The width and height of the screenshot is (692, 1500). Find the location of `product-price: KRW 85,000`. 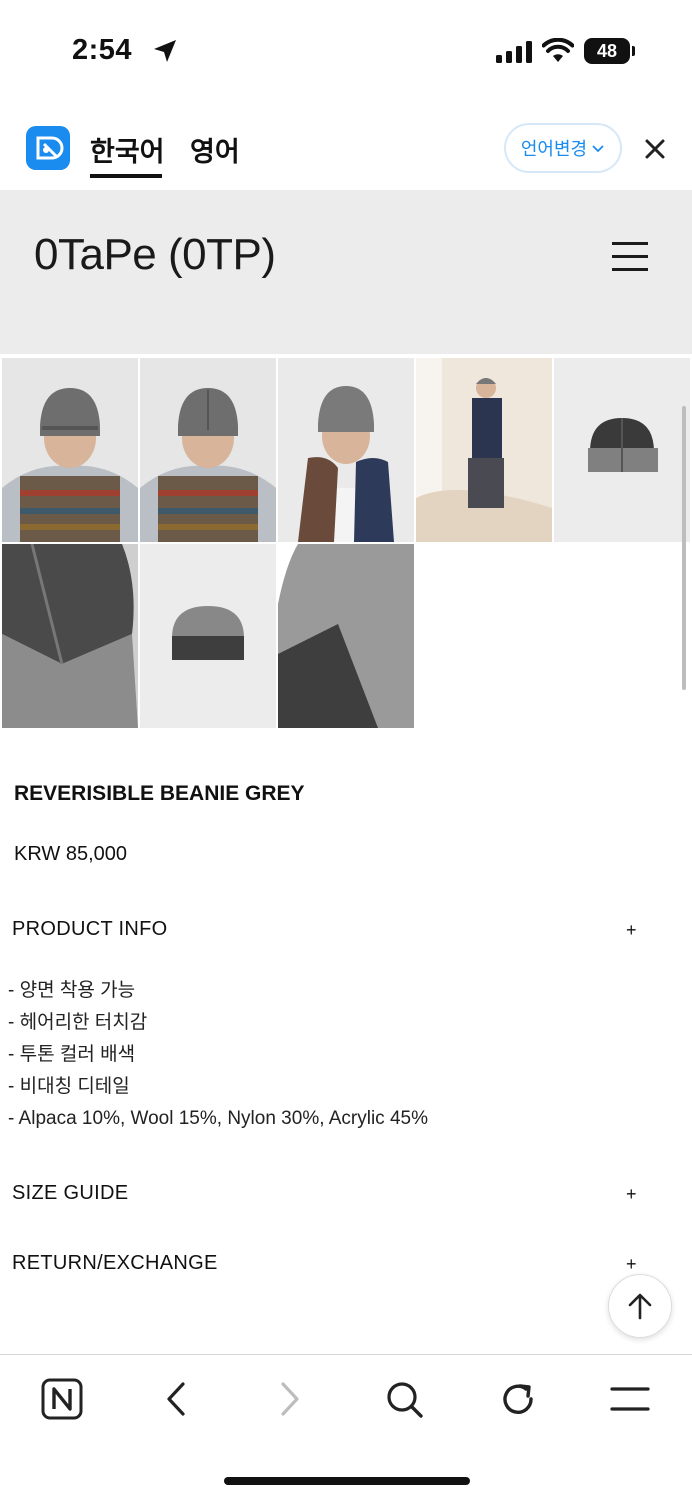

product-price: KRW 85,000 is located at coordinates (71, 854).